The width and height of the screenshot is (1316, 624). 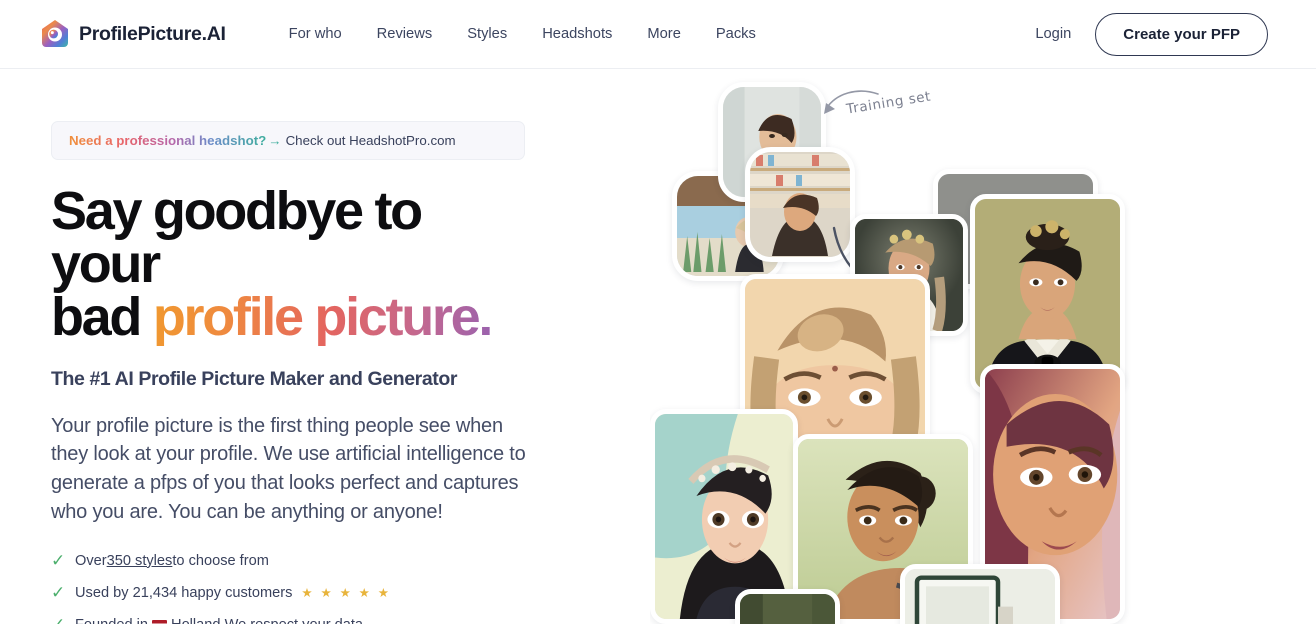 What do you see at coordinates (487, 34) in the screenshot?
I see `nav-item-styles: Styles` at bounding box center [487, 34].